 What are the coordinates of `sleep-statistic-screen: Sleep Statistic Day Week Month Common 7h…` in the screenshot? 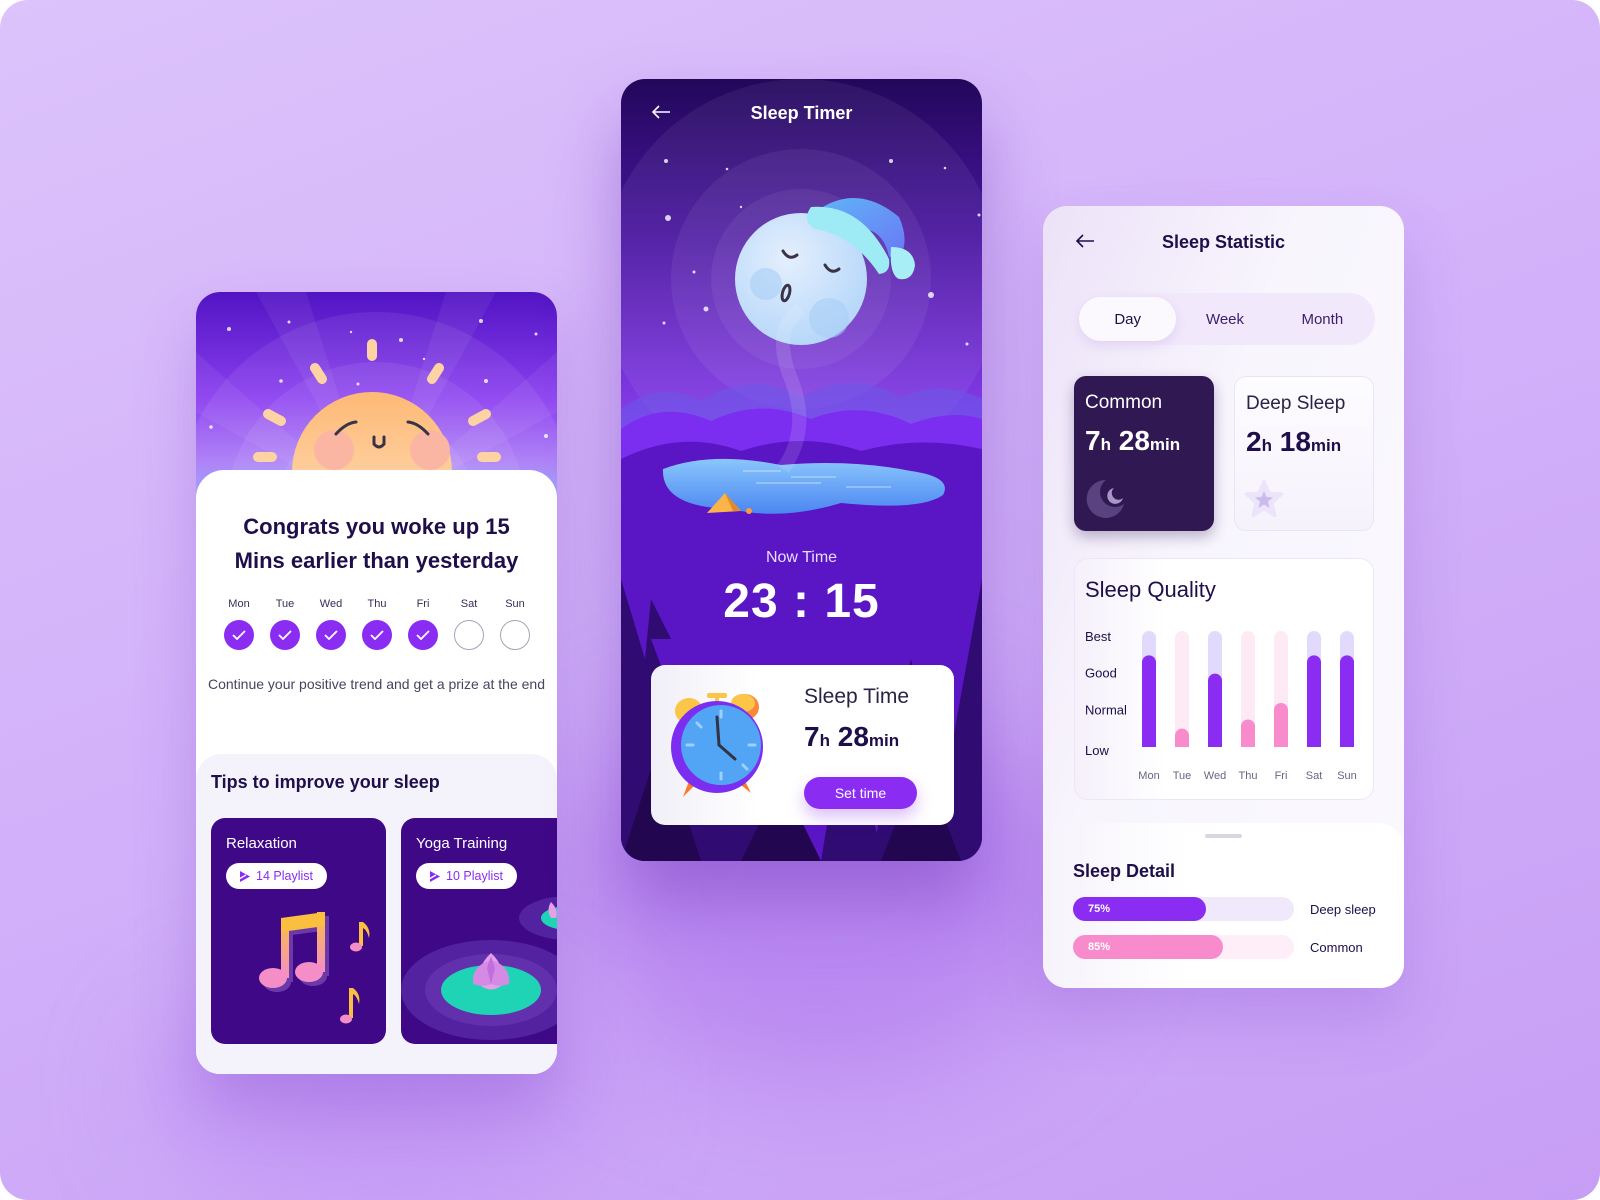 It's located at (1223, 597).